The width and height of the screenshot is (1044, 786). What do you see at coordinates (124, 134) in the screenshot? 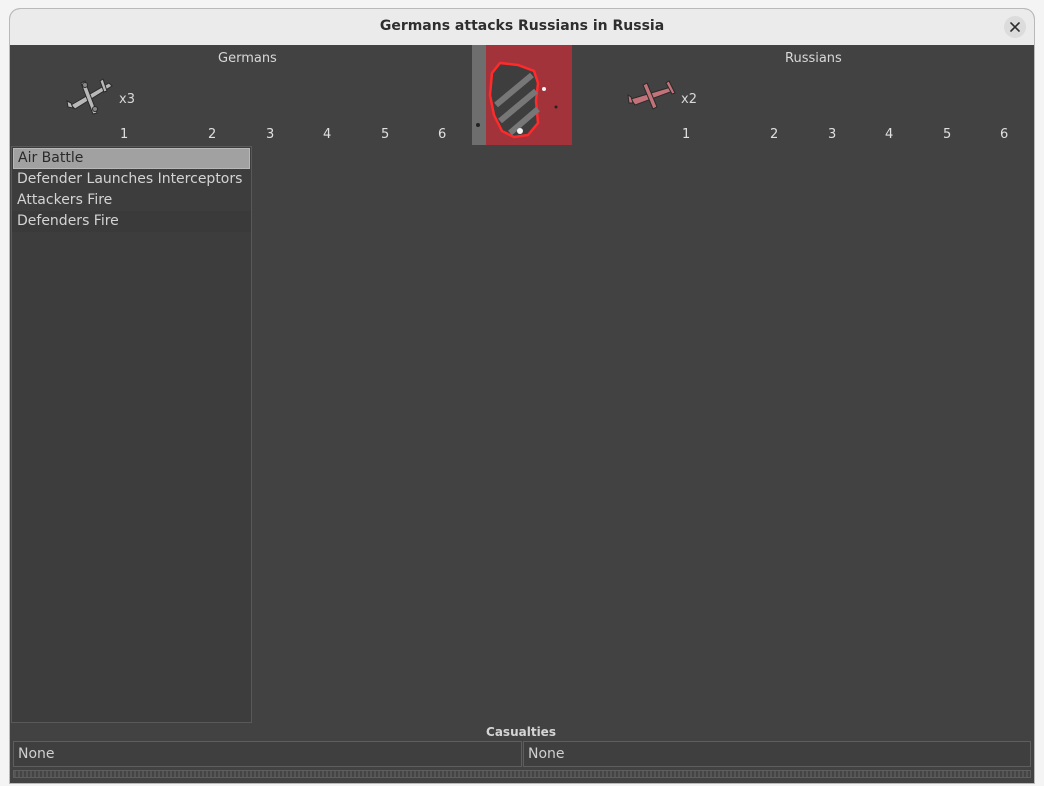
I see `attacker-dice-1: 1` at bounding box center [124, 134].